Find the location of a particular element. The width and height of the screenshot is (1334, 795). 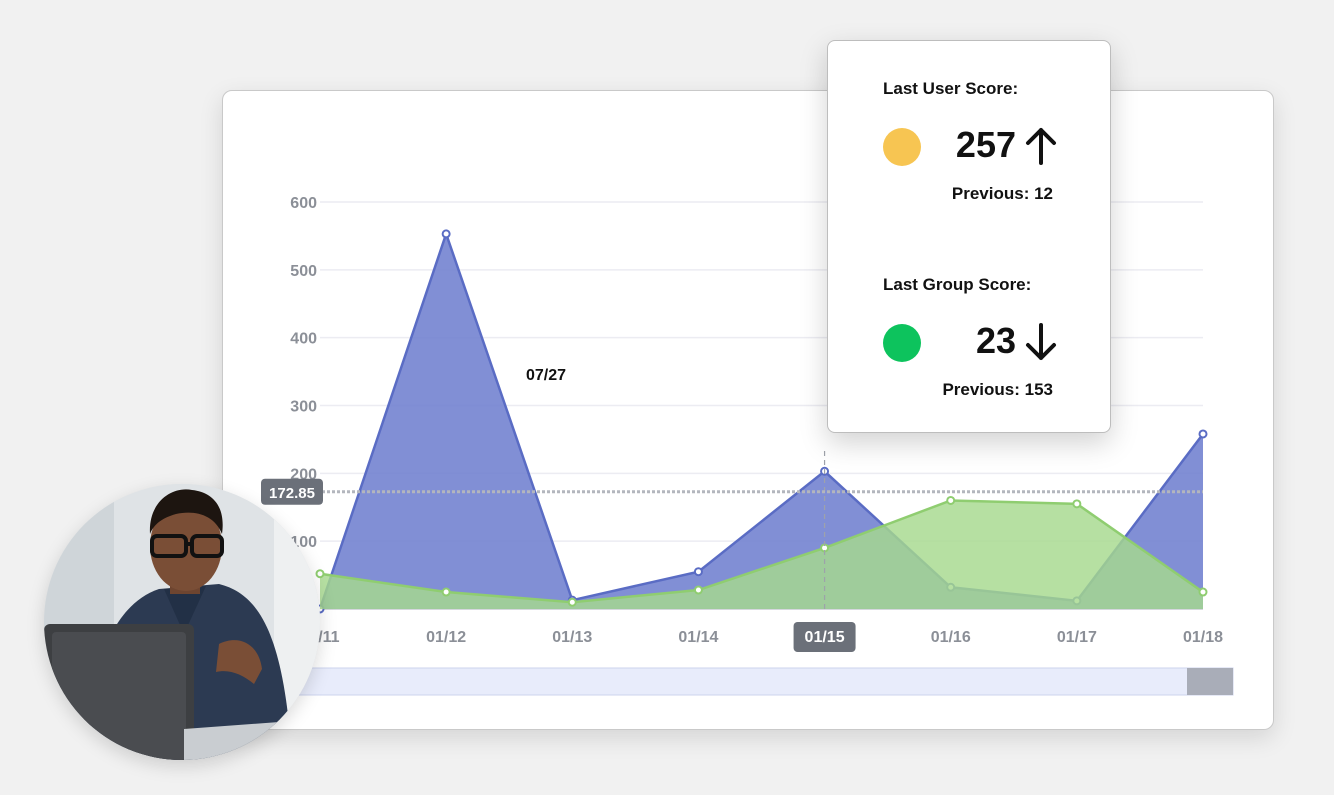

y-tick-label: 400 is located at coordinates (303, 339).